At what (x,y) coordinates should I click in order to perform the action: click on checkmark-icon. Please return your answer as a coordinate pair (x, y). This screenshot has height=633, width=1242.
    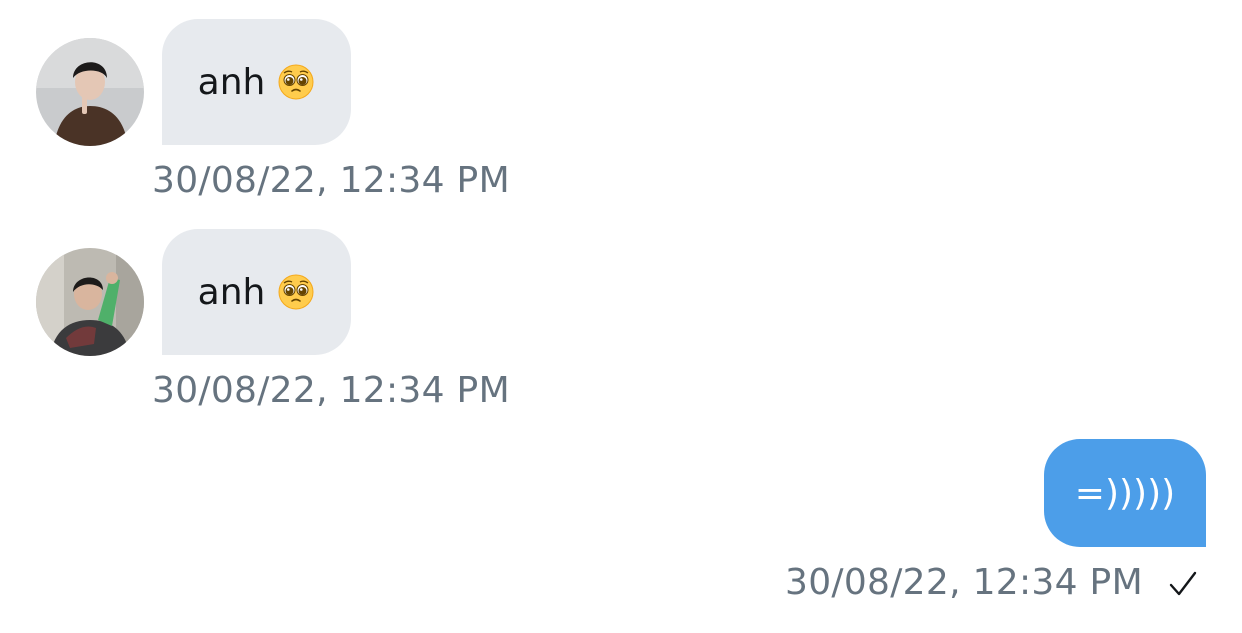
    Looking at the image, I should click on (1183, 583).